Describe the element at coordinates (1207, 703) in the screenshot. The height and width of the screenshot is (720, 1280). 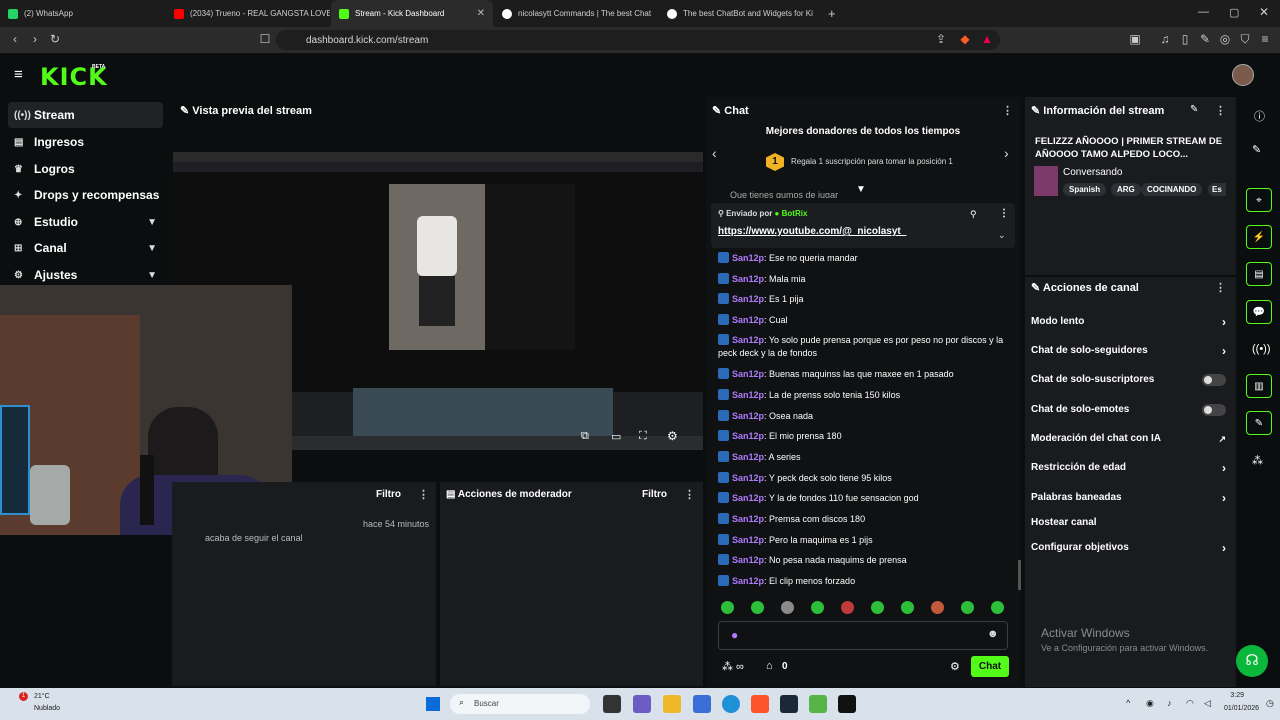
I see `volume-icon: ◁` at that location.